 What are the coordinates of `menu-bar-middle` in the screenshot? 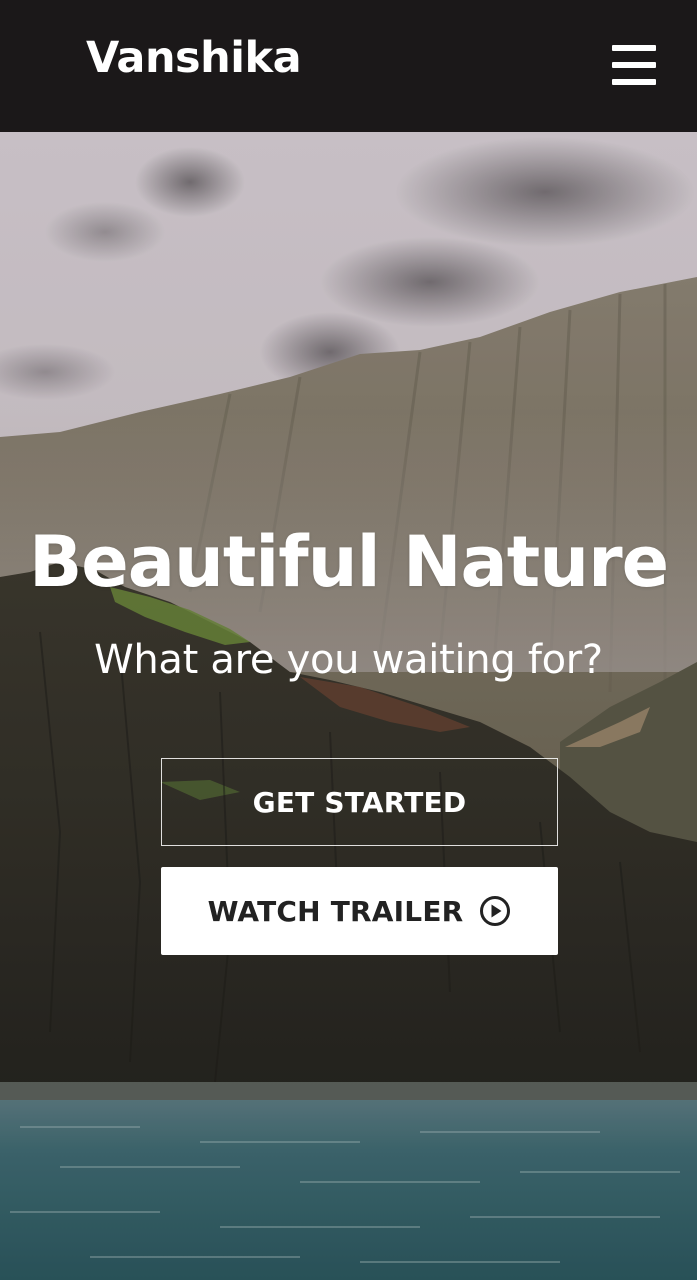 It's located at (634, 65).